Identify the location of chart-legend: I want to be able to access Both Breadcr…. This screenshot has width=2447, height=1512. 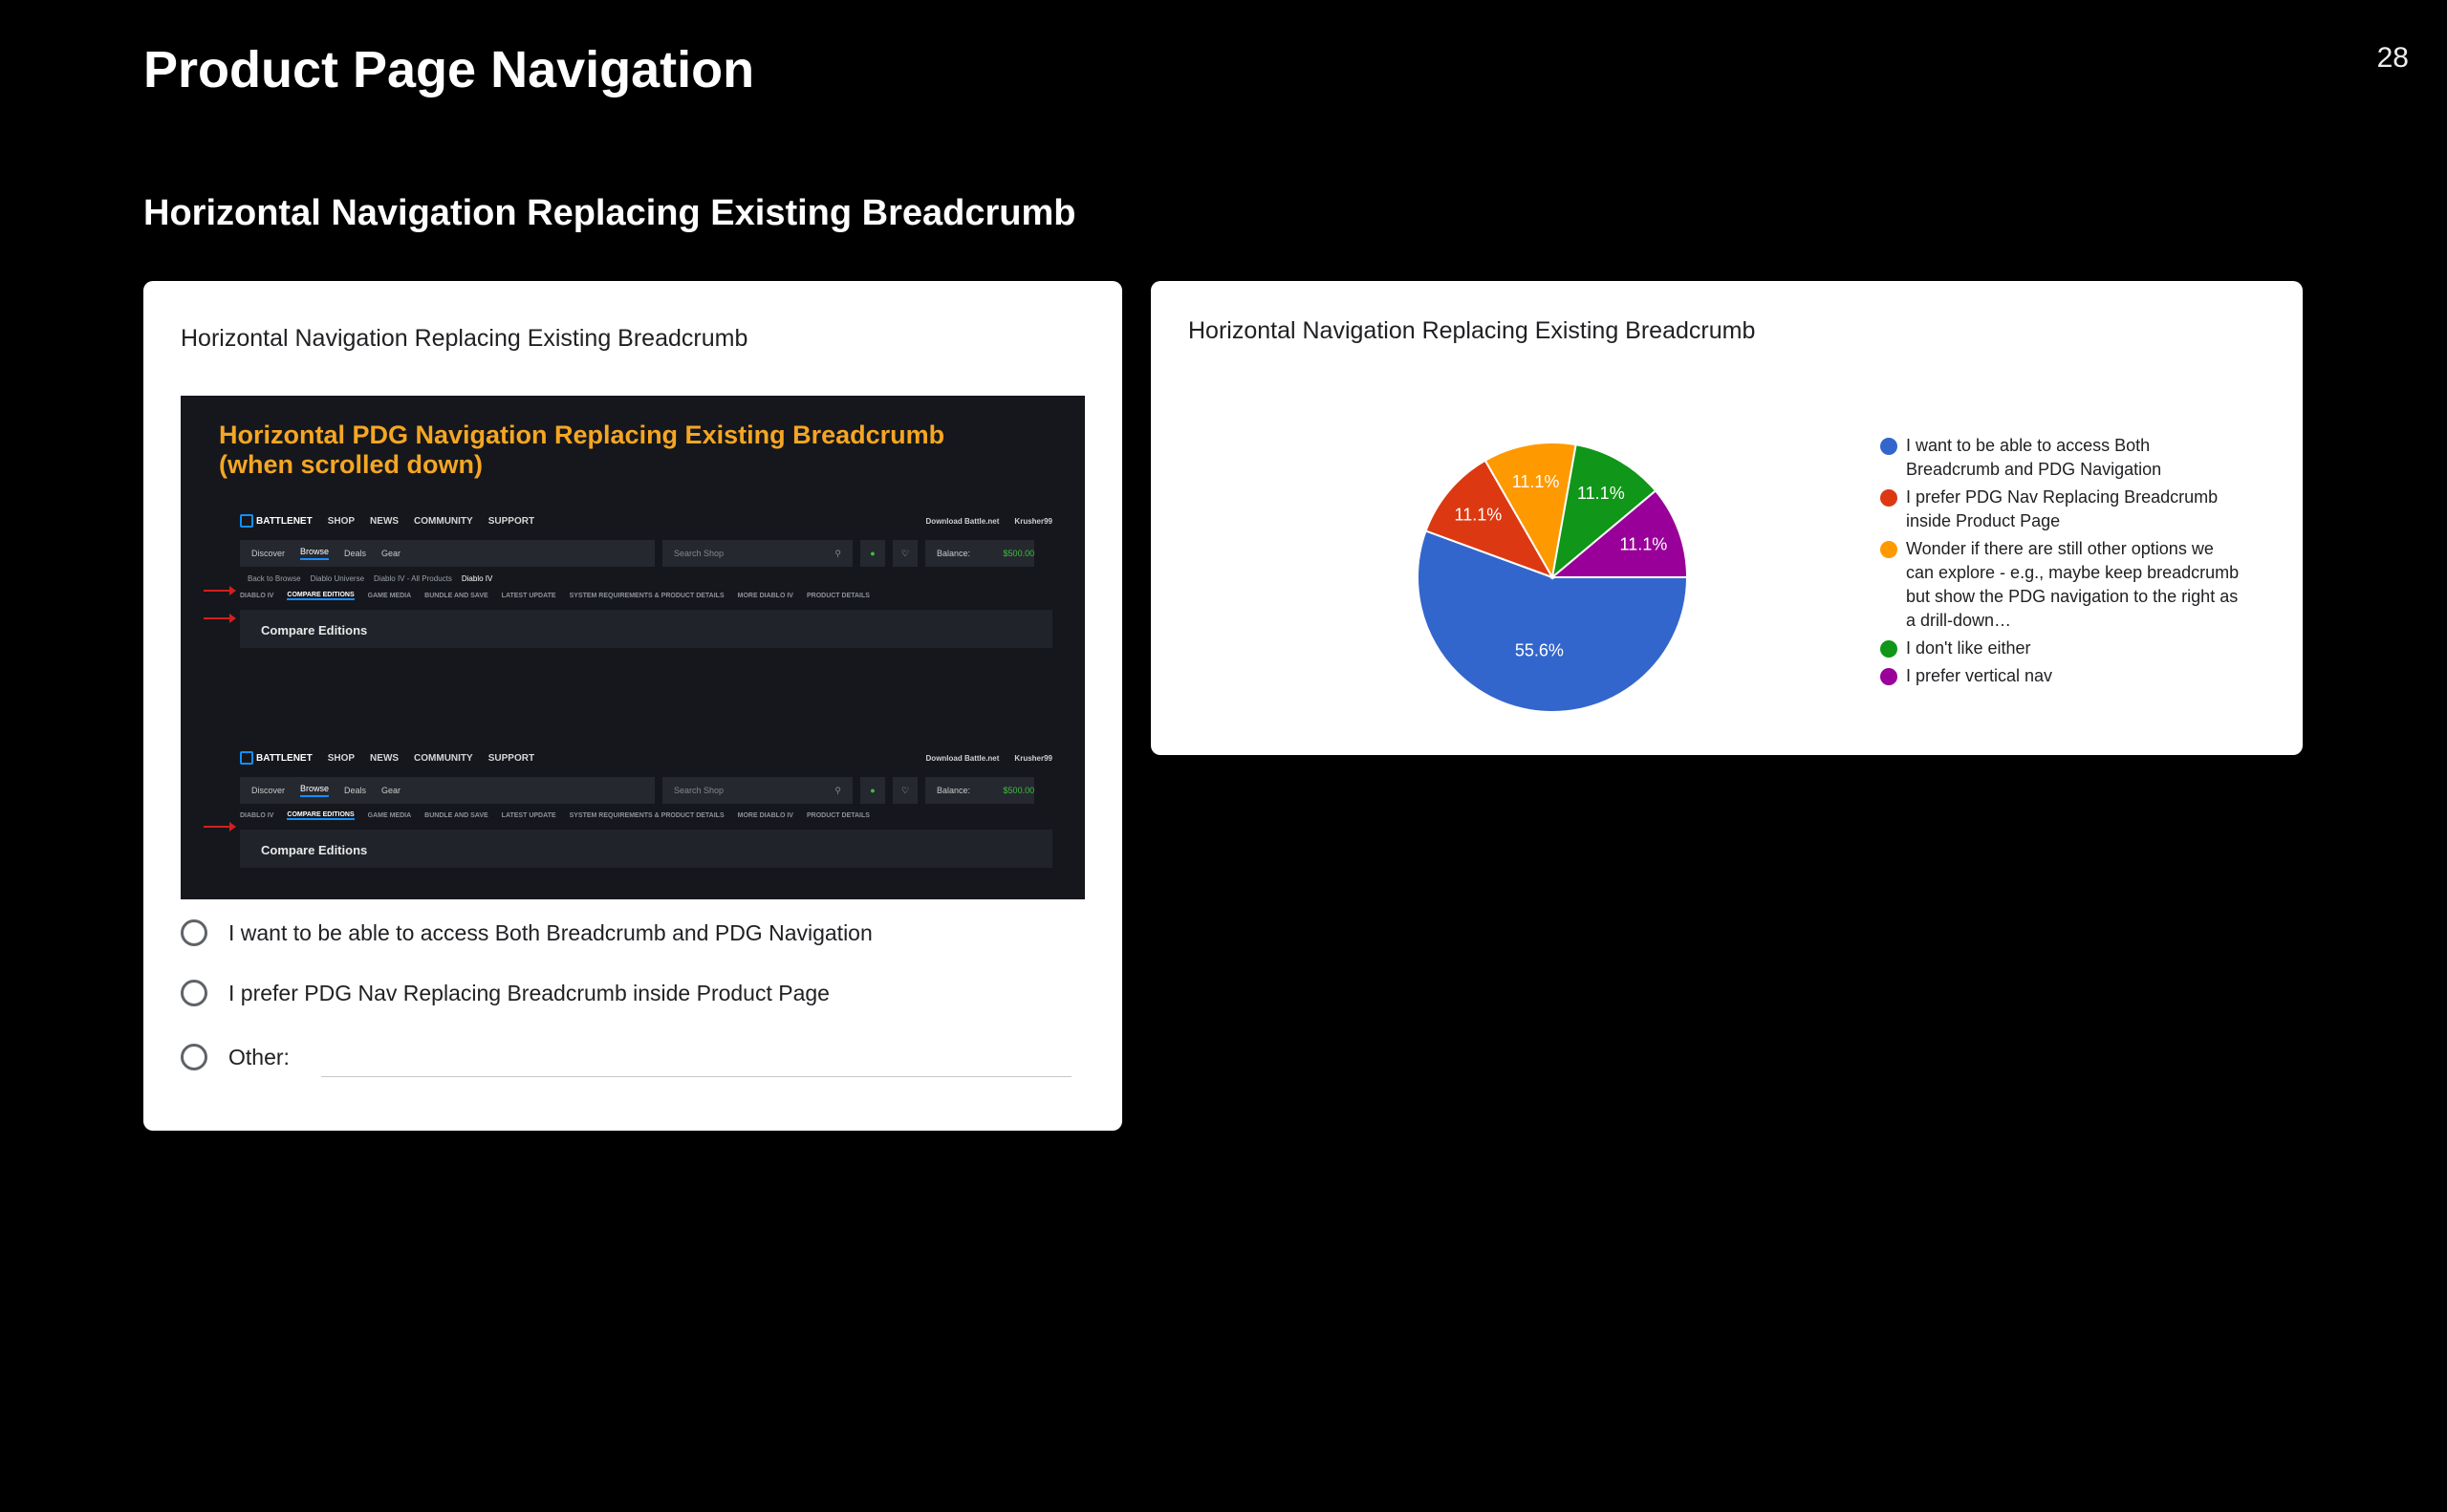
(2061, 563).